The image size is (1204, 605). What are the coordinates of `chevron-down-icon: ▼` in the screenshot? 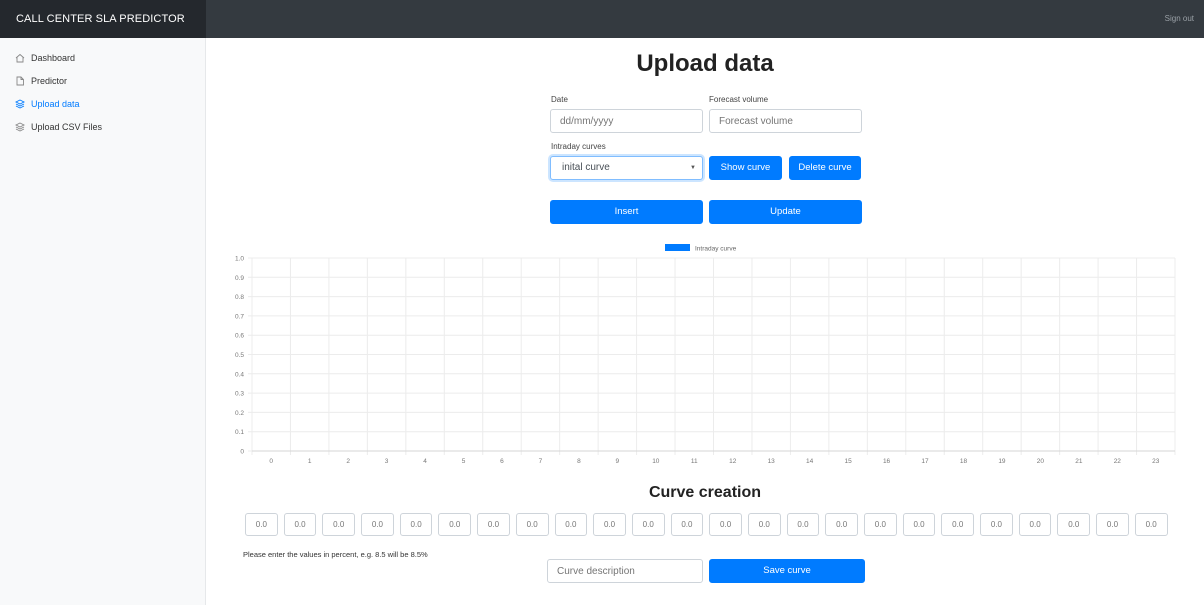 It's located at (693, 168).